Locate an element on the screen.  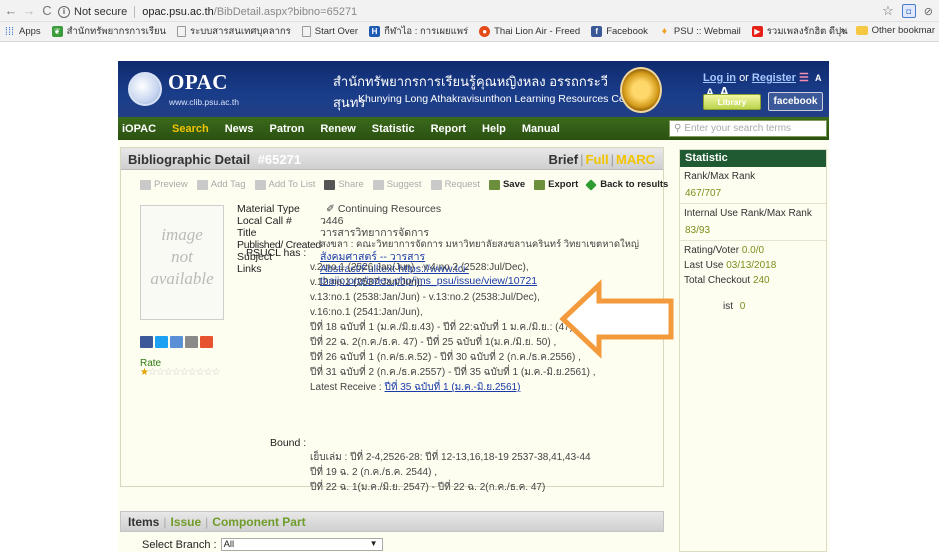
bookmark-sports: H กีฬาไอ : การเผยแพร่ is located at coordinates (418, 31).